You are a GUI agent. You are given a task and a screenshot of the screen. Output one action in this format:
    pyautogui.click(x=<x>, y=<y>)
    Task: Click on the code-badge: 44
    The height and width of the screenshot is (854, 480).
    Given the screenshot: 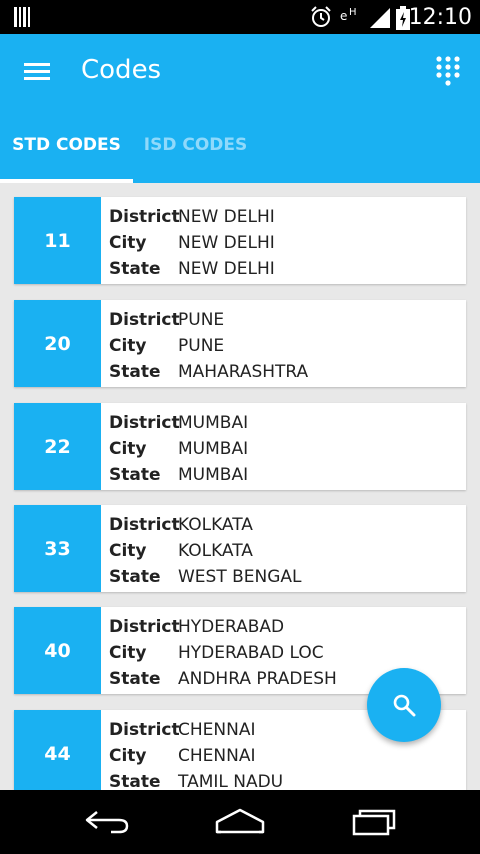 What is the action you would take?
    pyautogui.click(x=57, y=750)
    